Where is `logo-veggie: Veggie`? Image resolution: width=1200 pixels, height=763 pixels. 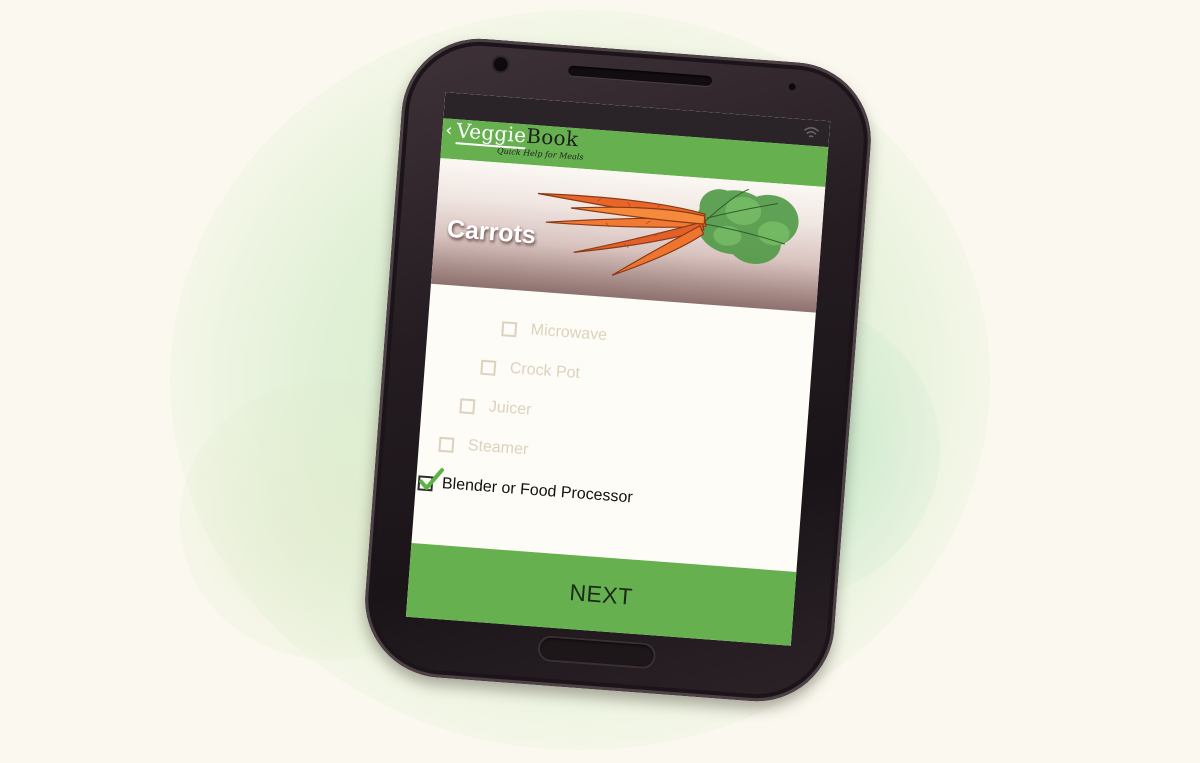 logo-veggie: Veggie is located at coordinates (491, 134).